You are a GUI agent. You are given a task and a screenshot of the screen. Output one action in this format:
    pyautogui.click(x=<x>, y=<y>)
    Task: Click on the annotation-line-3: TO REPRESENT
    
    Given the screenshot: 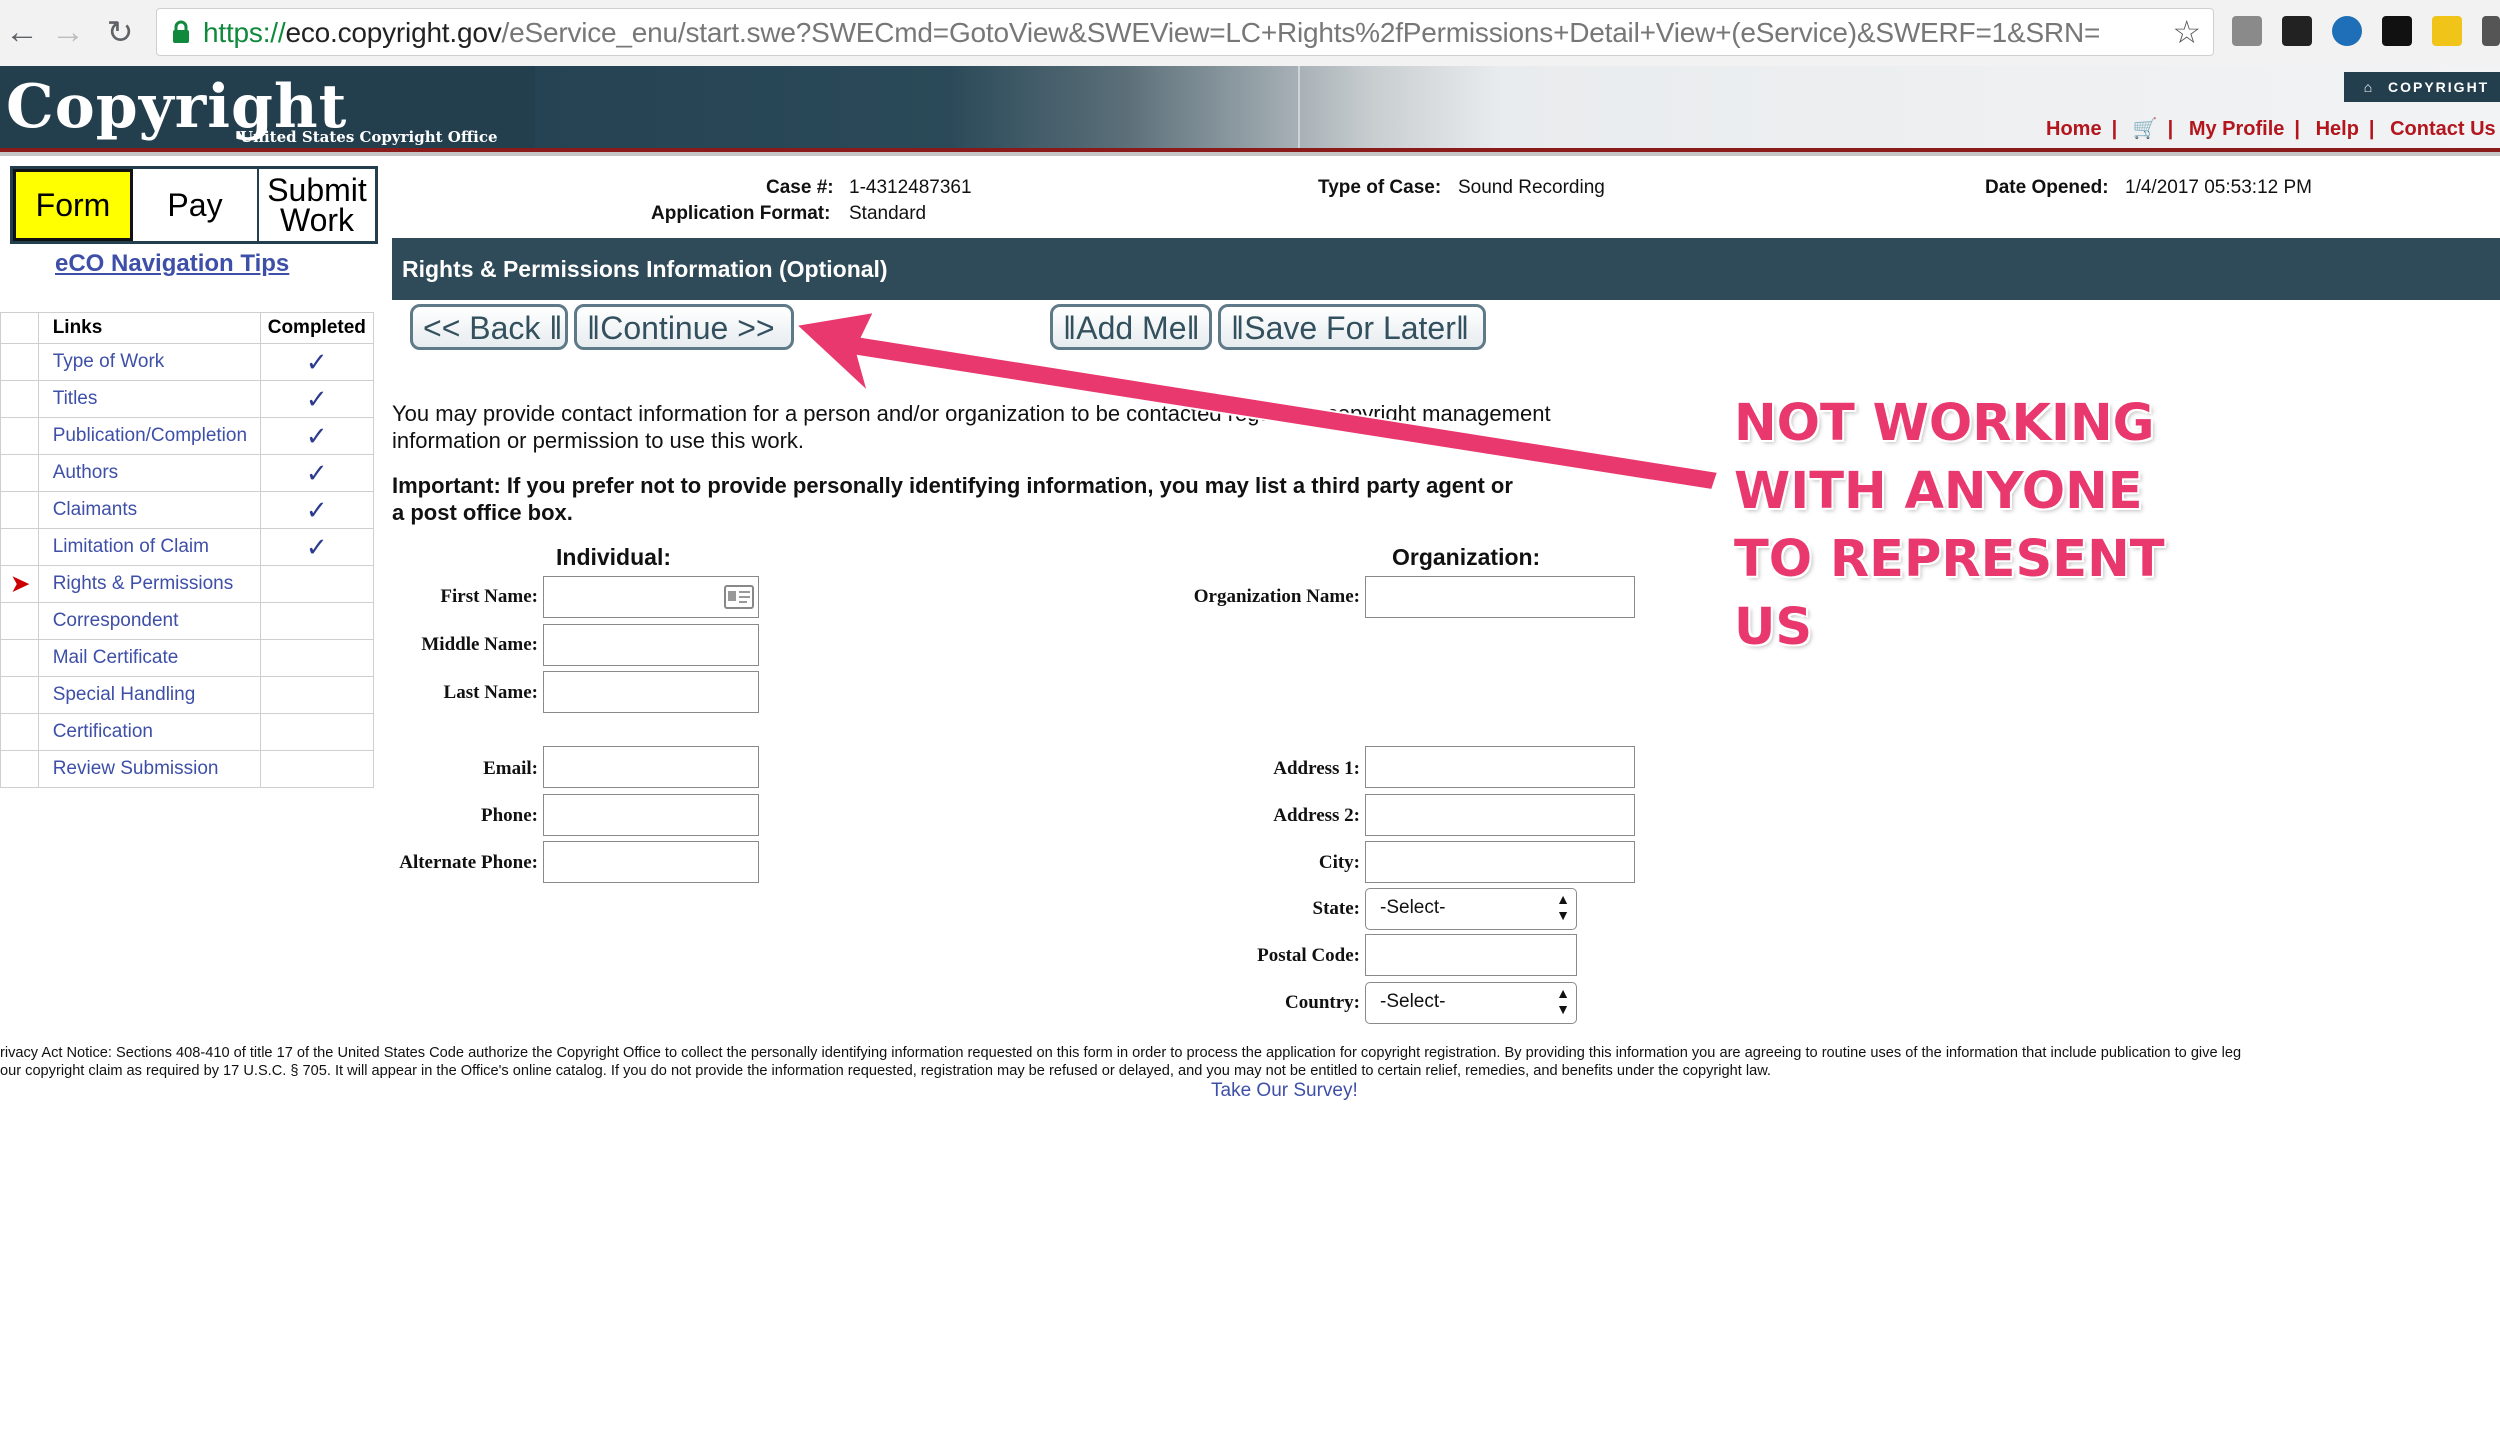 What is the action you would take?
    pyautogui.click(x=1949, y=559)
    